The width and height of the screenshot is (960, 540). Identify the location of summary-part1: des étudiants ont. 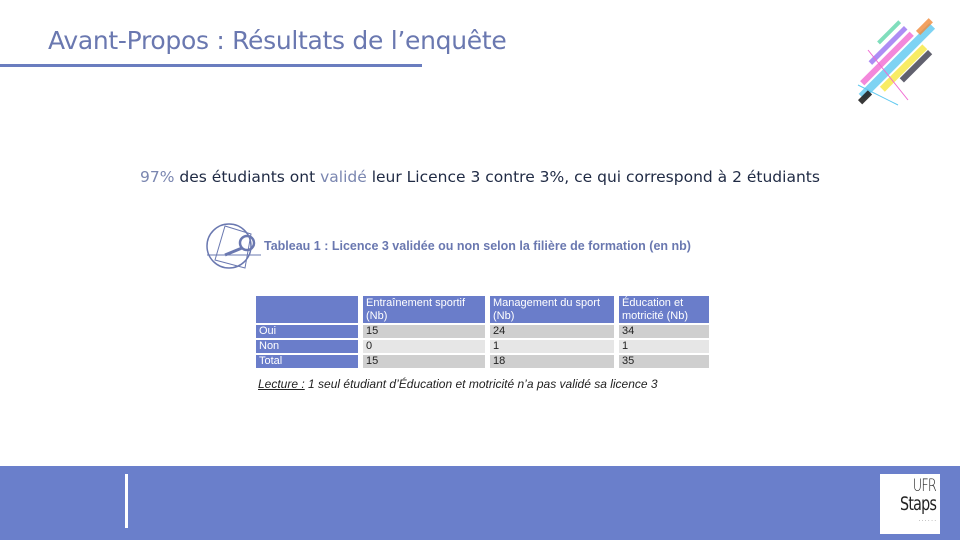
(247, 177).